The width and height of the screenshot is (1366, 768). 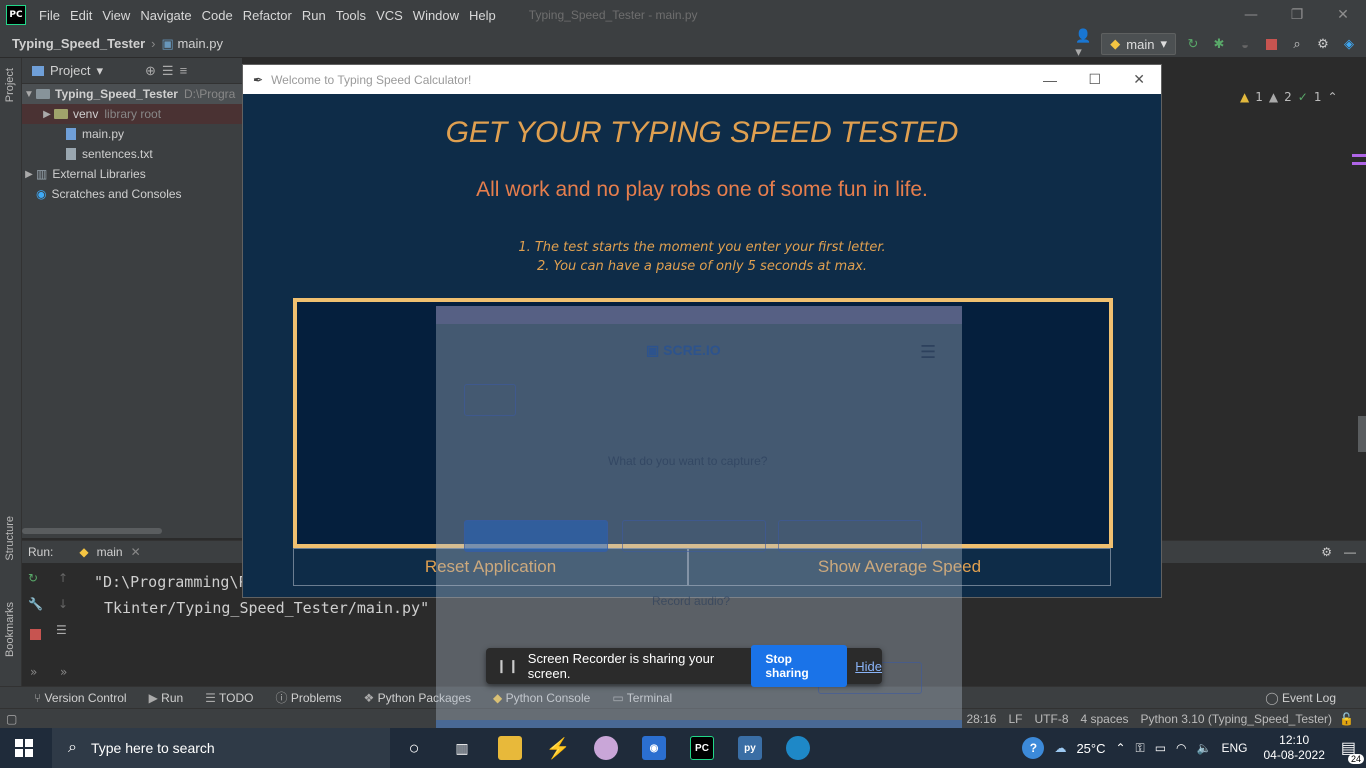 What do you see at coordinates (63, 578) in the screenshot?
I see `up-arrow-icon: ↑` at bounding box center [63, 578].